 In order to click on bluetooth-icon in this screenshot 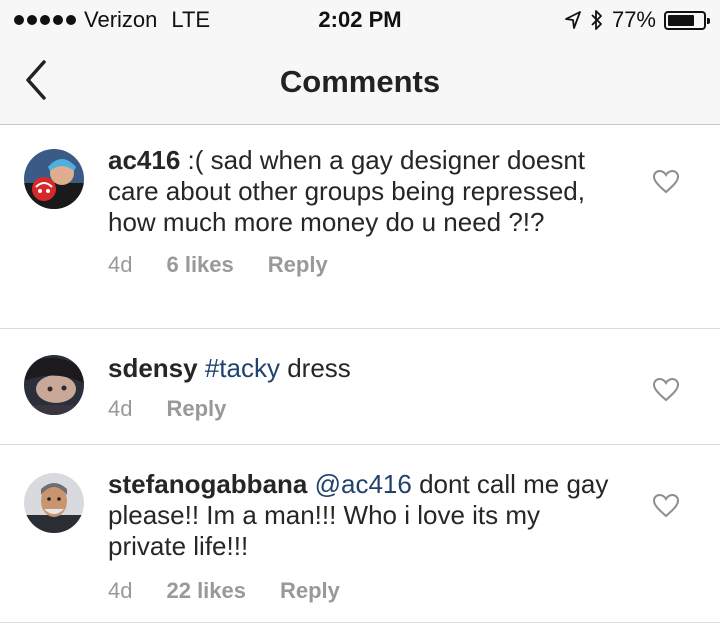, I will do `click(596, 20)`.